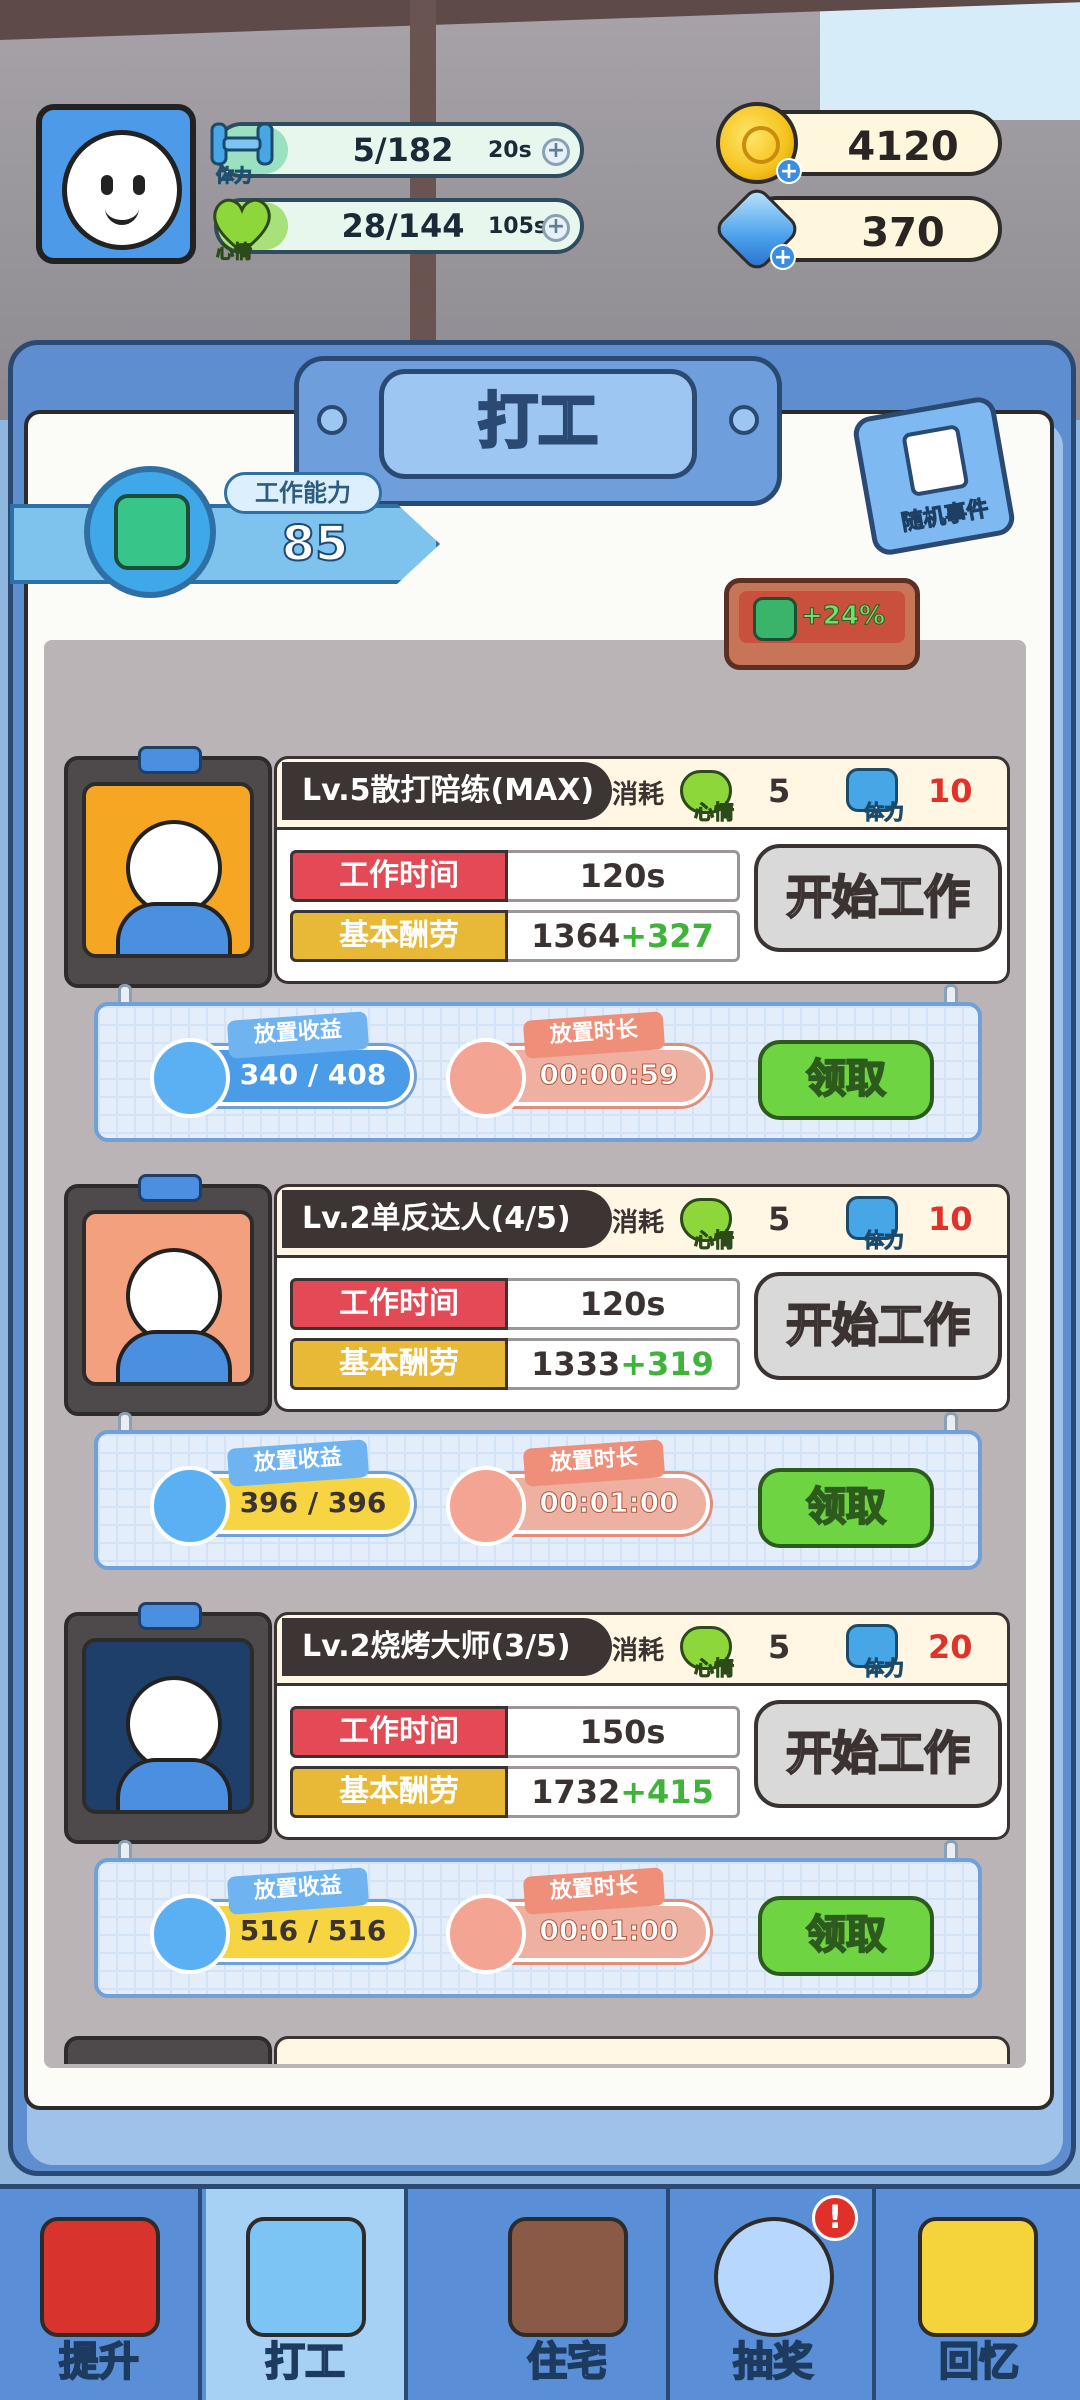 The image size is (1080, 2400). What do you see at coordinates (101, 2294) in the screenshot?
I see `nav-upgrade: 提升` at bounding box center [101, 2294].